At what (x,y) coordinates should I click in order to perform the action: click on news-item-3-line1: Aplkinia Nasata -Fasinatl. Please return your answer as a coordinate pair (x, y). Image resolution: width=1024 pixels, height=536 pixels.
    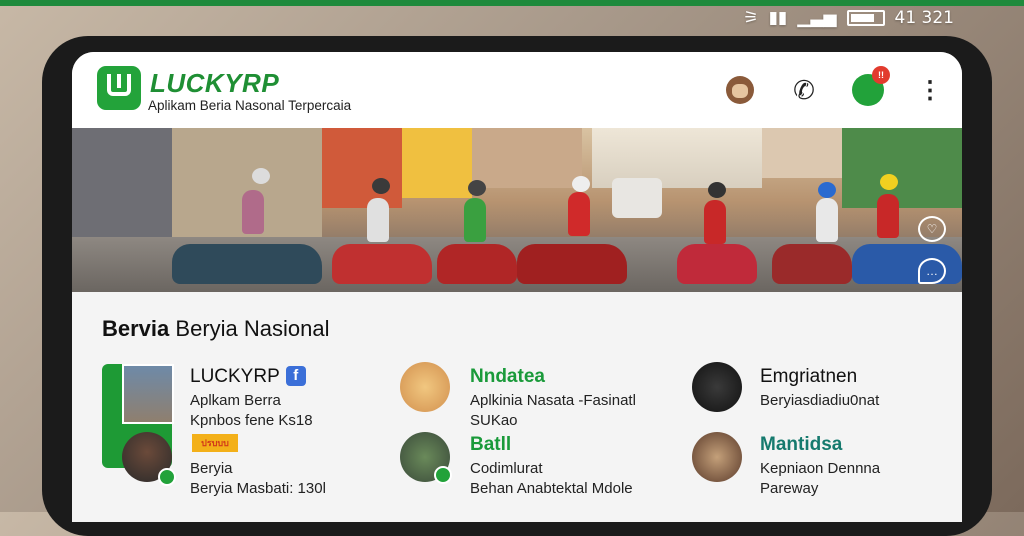
    Looking at the image, I should click on (553, 400).